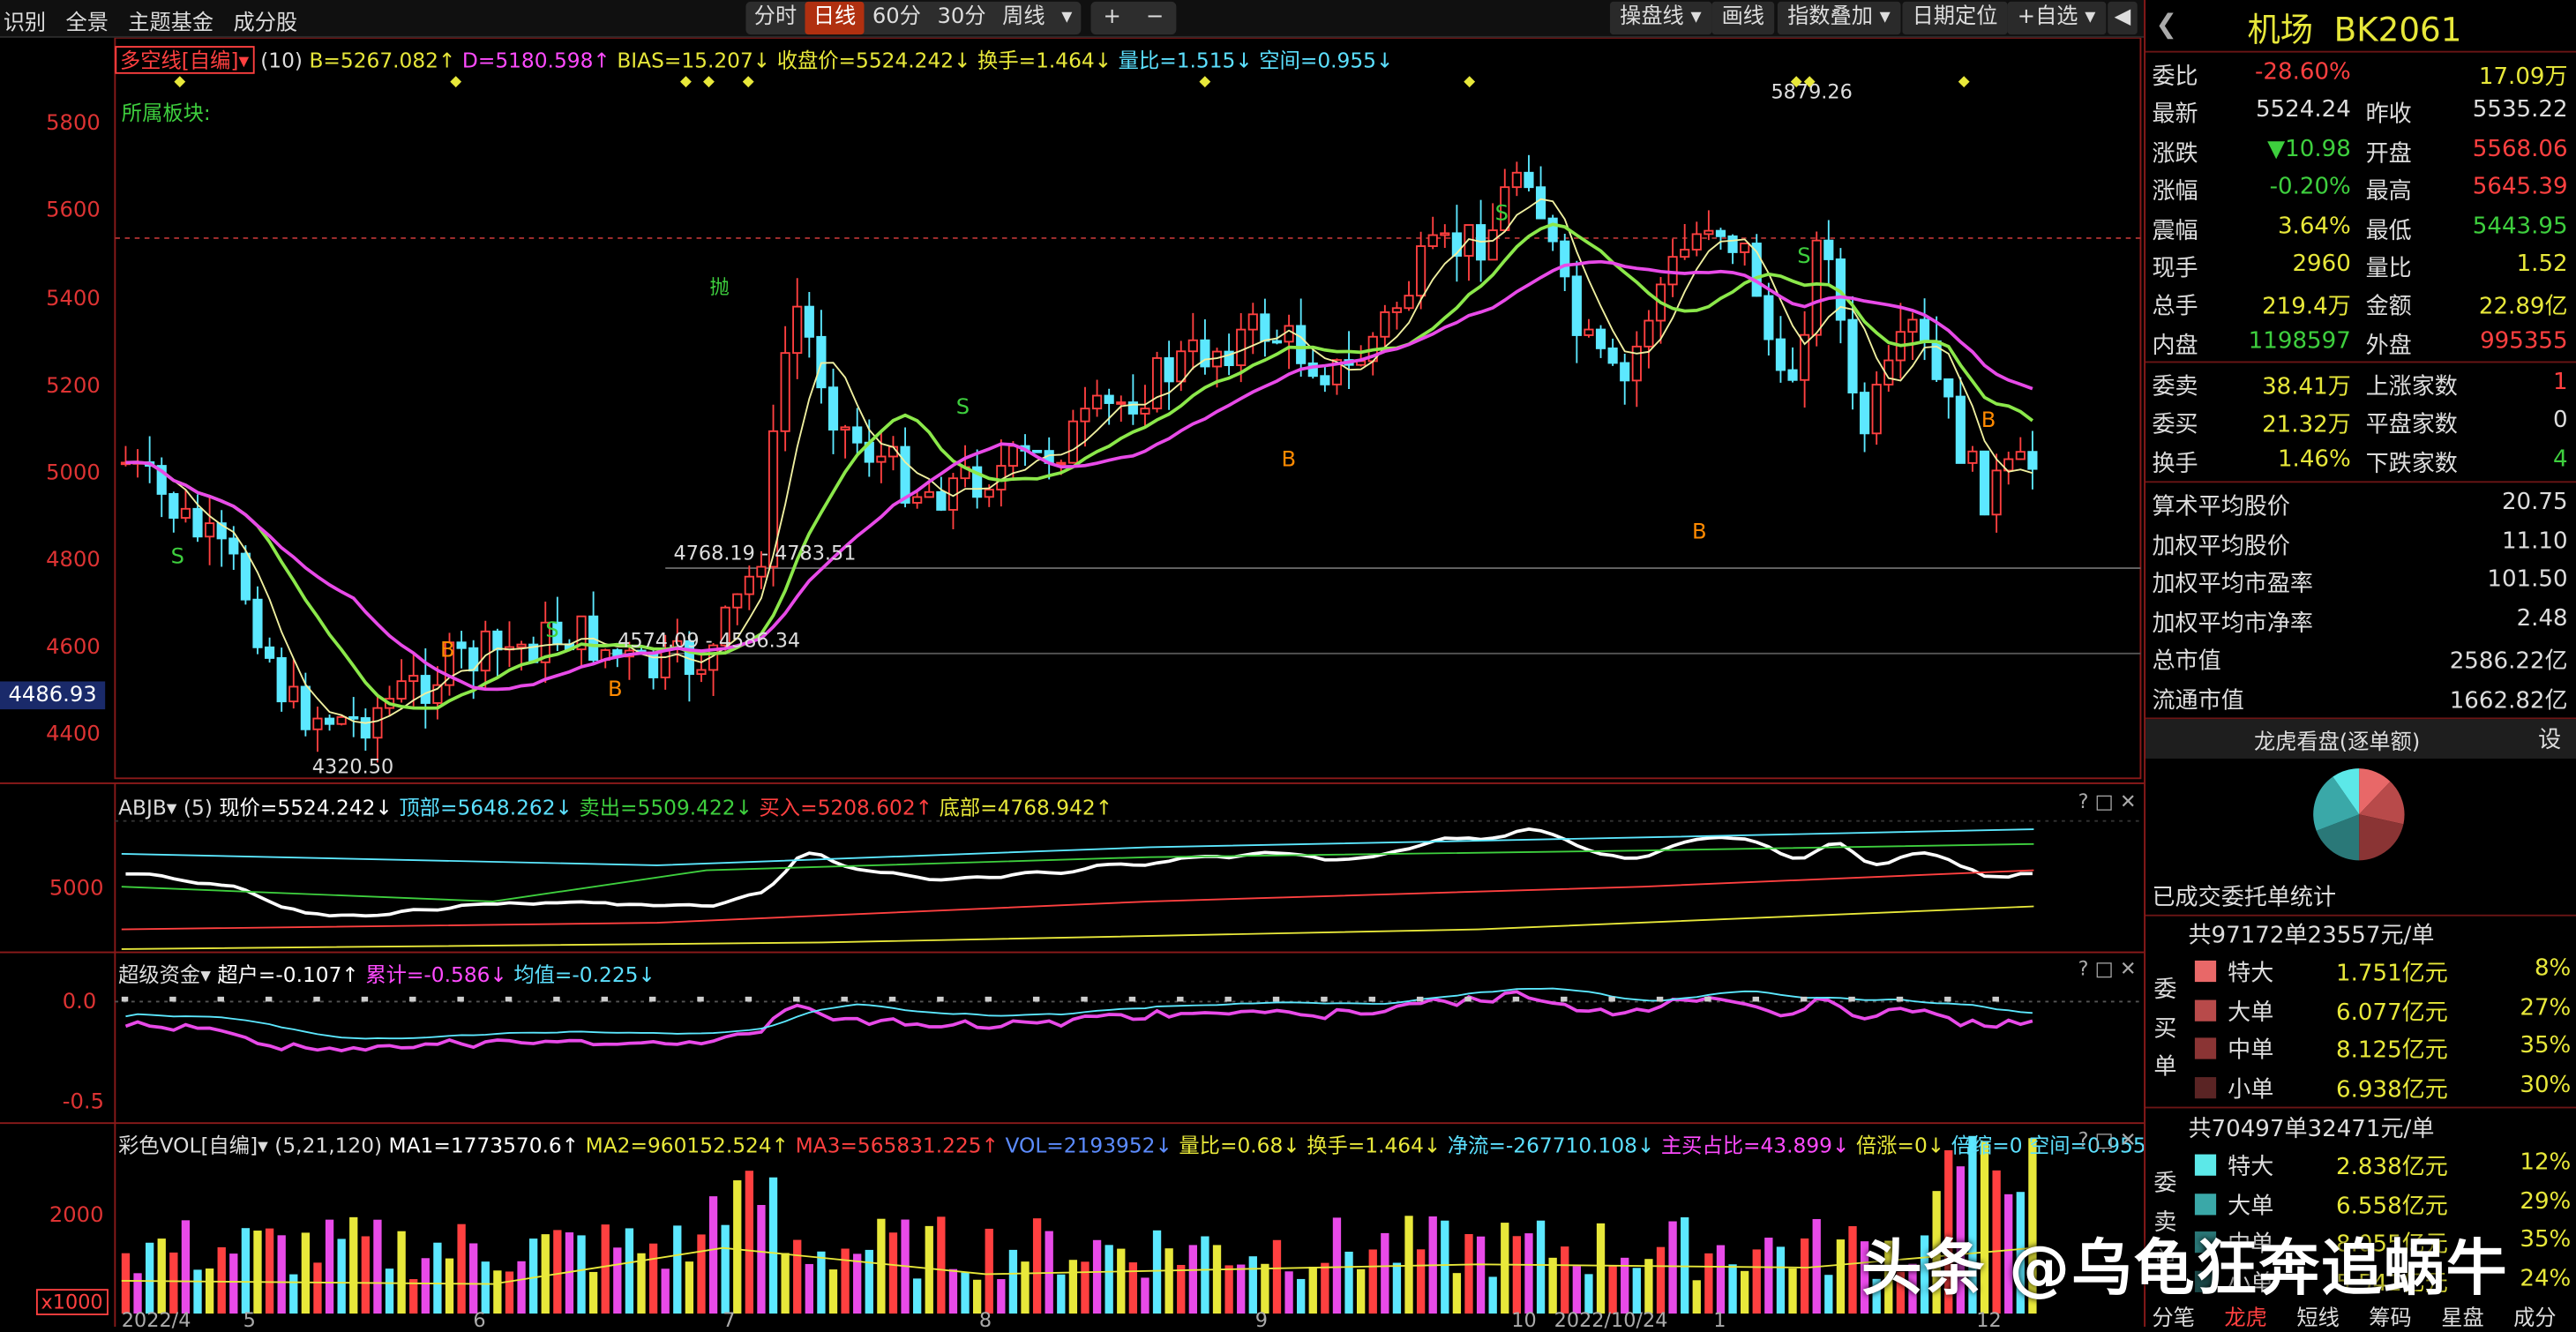 The height and width of the screenshot is (1332, 2576). I want to click on quote-v2: 22.89亿, so click(2523, 307).